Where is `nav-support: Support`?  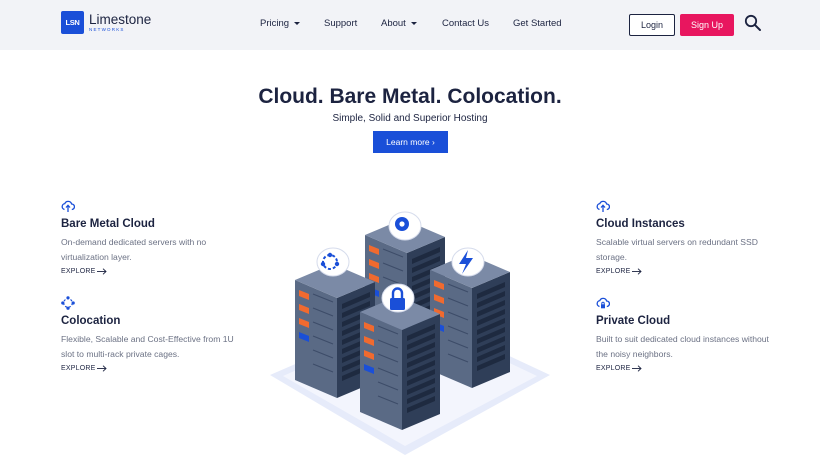
nav-support: Support is located at coordinates (340, 23).